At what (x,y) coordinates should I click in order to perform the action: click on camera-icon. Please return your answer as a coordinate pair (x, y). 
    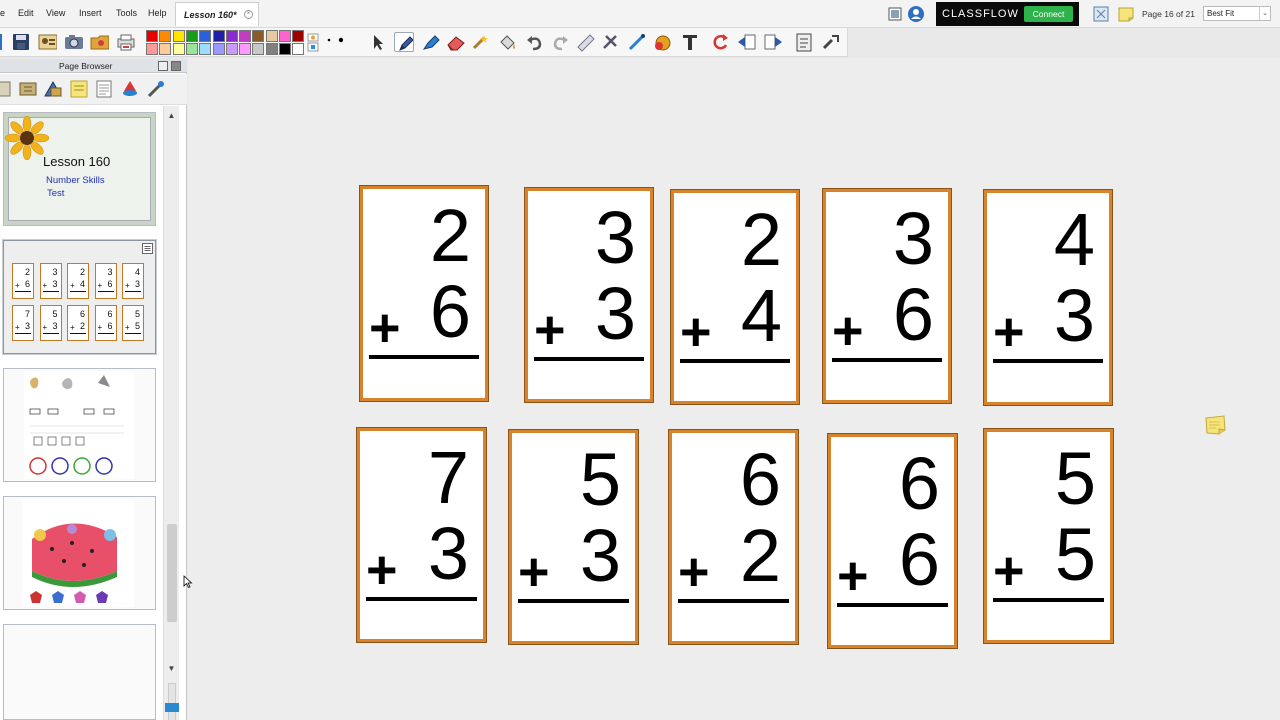
    Looking at the image, I should click on (73, 42).